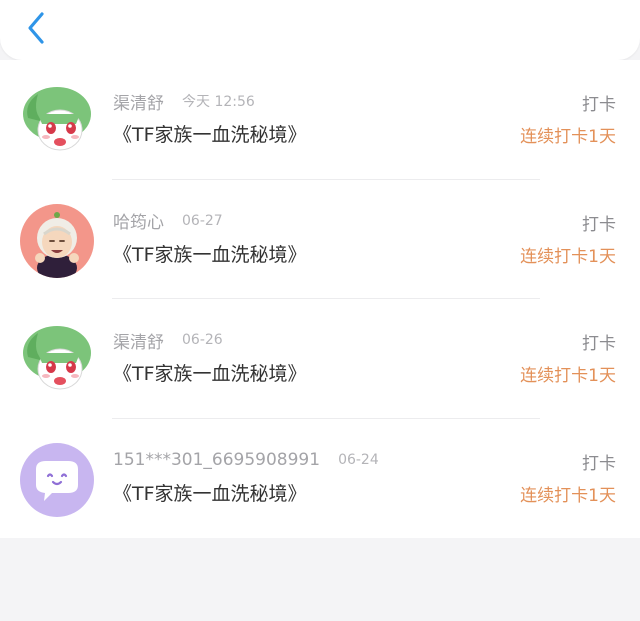 The height and width of the screenshot is (621, 640). I want to click on checkin-time: 今天 12:56, so click(218, 102).